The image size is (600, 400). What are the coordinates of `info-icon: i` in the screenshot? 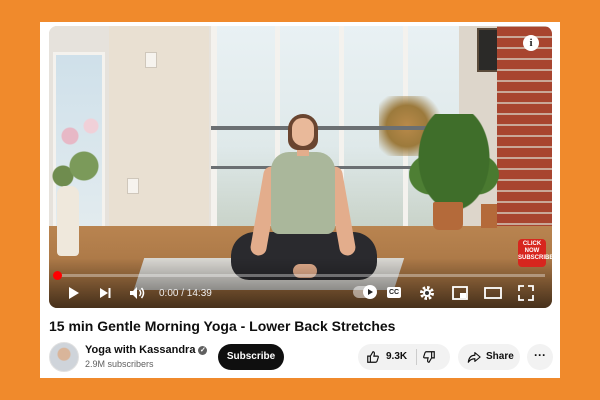 It's located at (531, 43).